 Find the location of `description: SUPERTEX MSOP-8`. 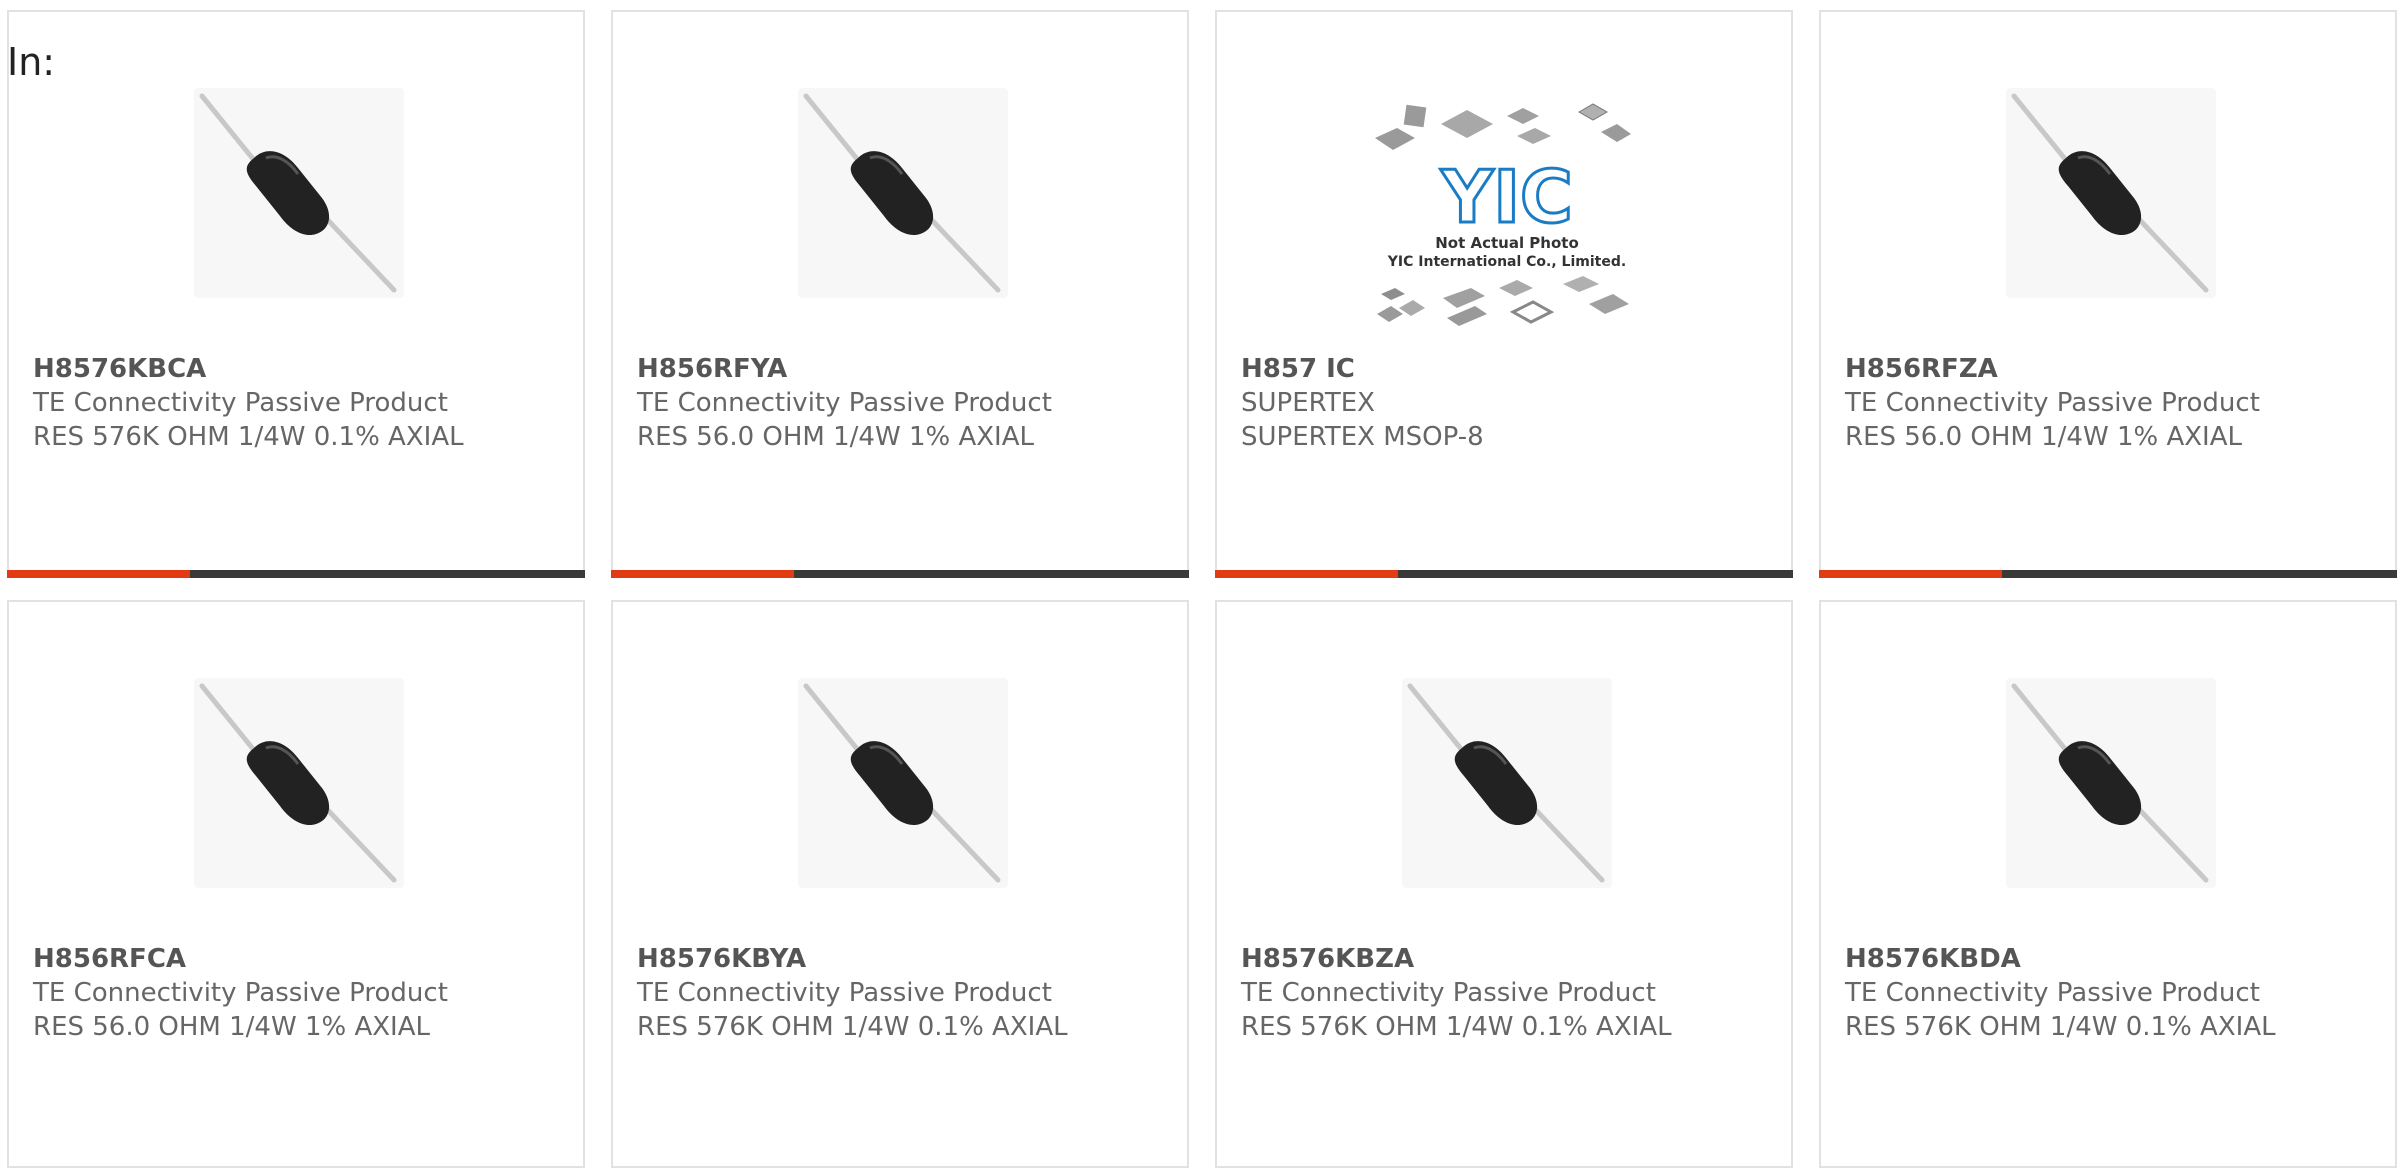

description: SUPERTEX MSOP-8 is located at coordinates (1362, 437).